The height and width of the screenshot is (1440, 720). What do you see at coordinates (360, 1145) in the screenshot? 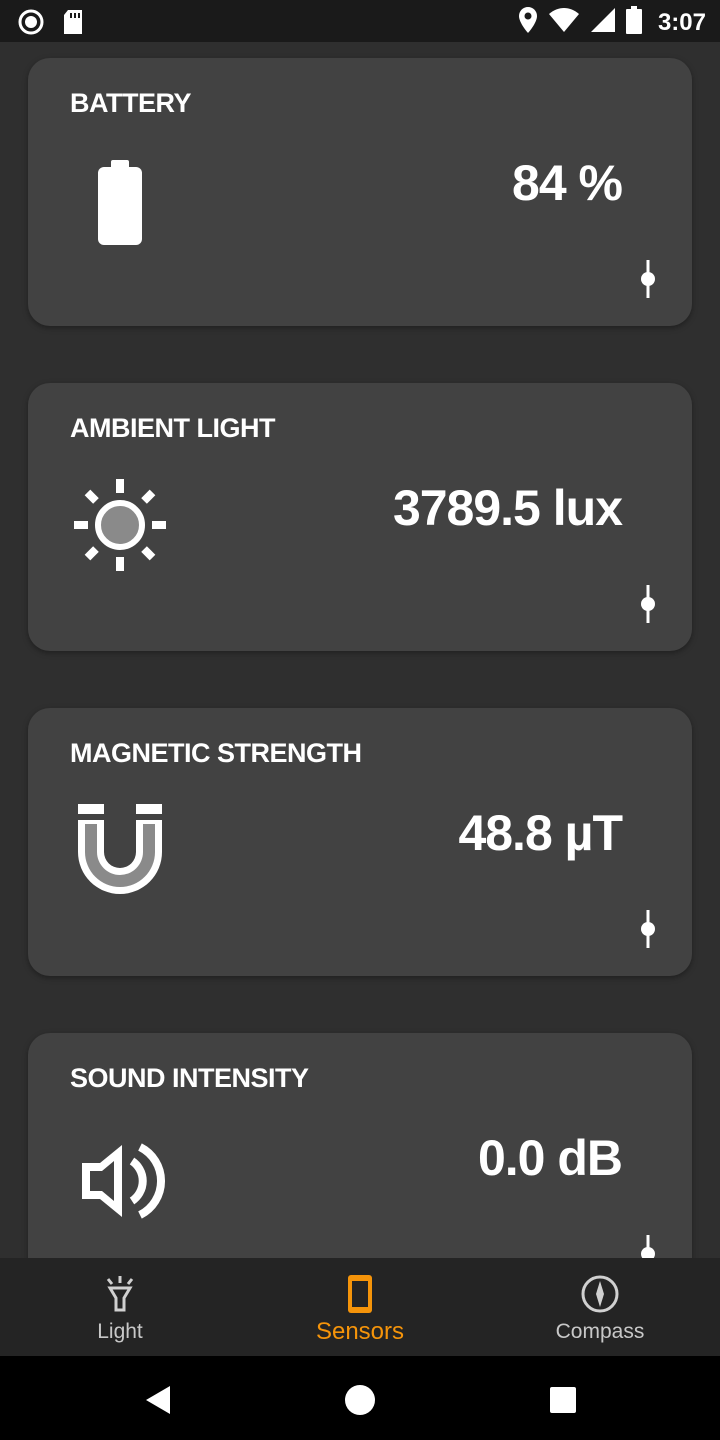
I see `sound-intensity-card: SOUND INTENSITY 0.0 dB` at bounding box center [360, 1145].